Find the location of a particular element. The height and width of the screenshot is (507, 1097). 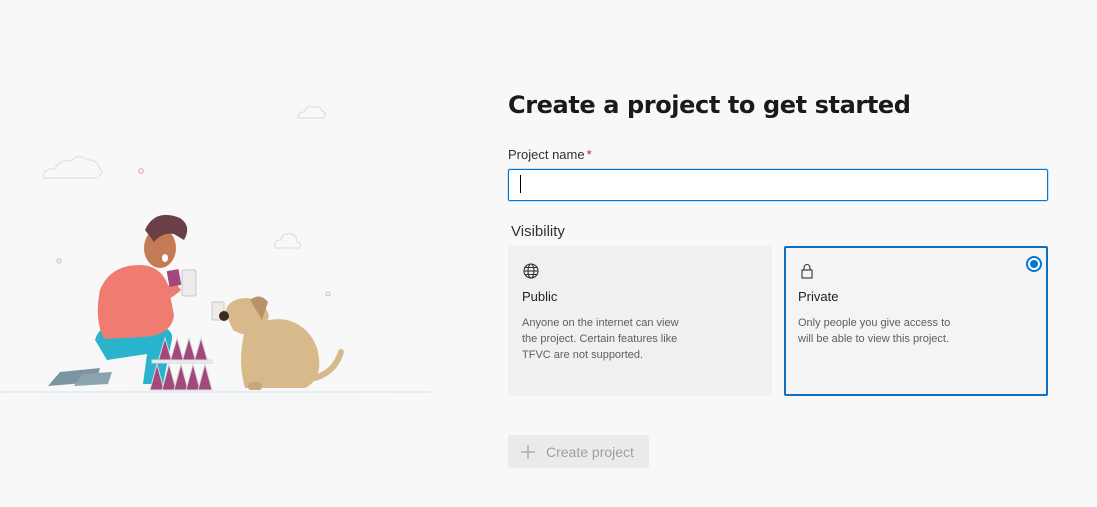

project-name-label-text: Project name is located at coordinates (546, 154).